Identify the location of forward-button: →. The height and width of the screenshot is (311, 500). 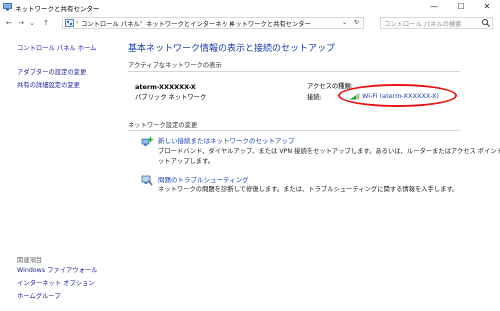
(21, 23).